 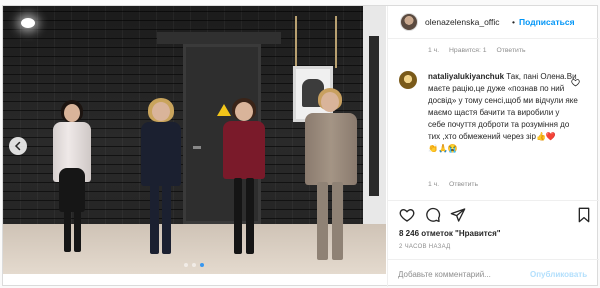 I want to click on carousel-indicator, so click(x=194, y=265).